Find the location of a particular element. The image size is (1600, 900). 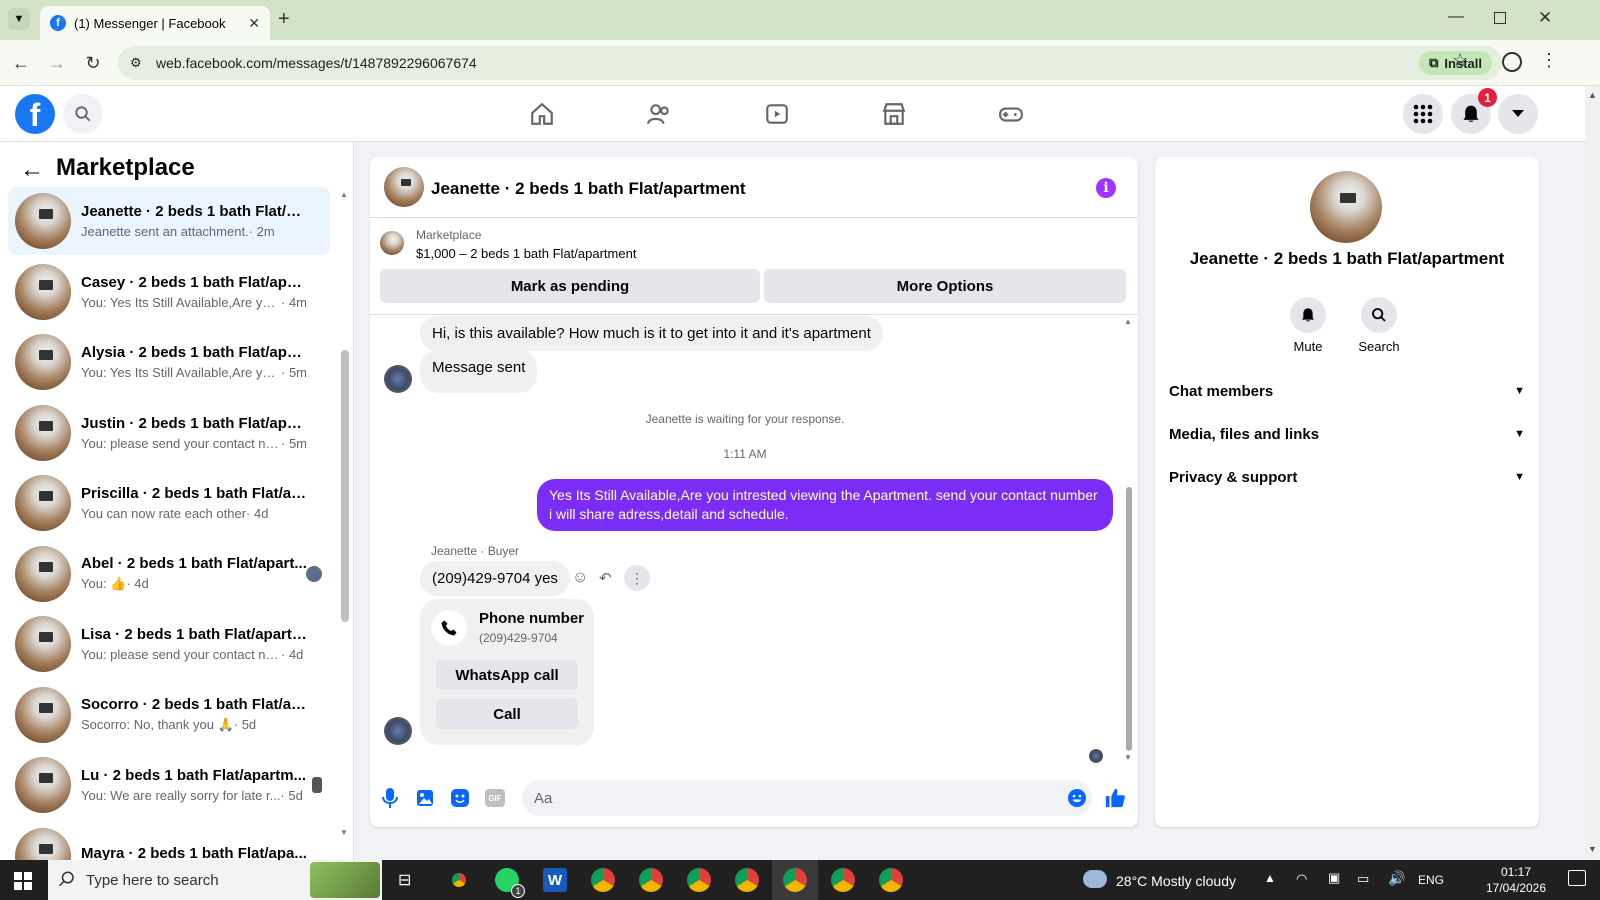

clock: 01:17 17/04/2026 is located at coordinates (1516, 880).